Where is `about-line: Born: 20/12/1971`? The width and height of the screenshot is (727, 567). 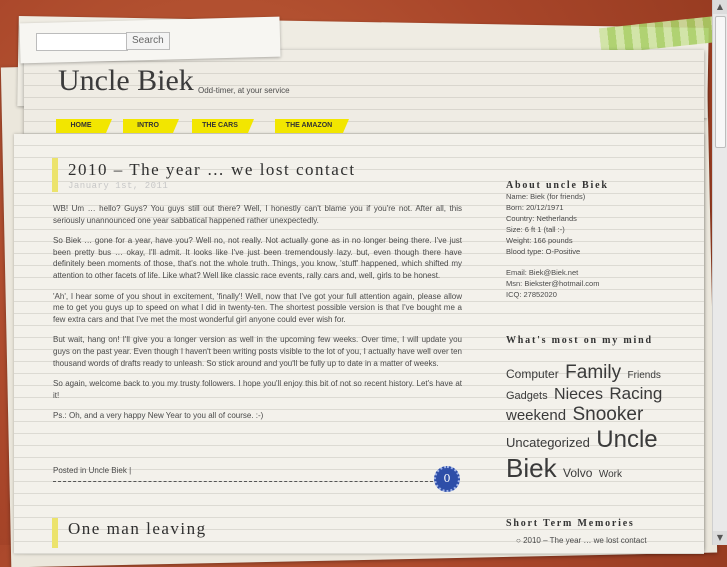 about-line: Born: 20/12/1971 is located at coordinates (535, 207).